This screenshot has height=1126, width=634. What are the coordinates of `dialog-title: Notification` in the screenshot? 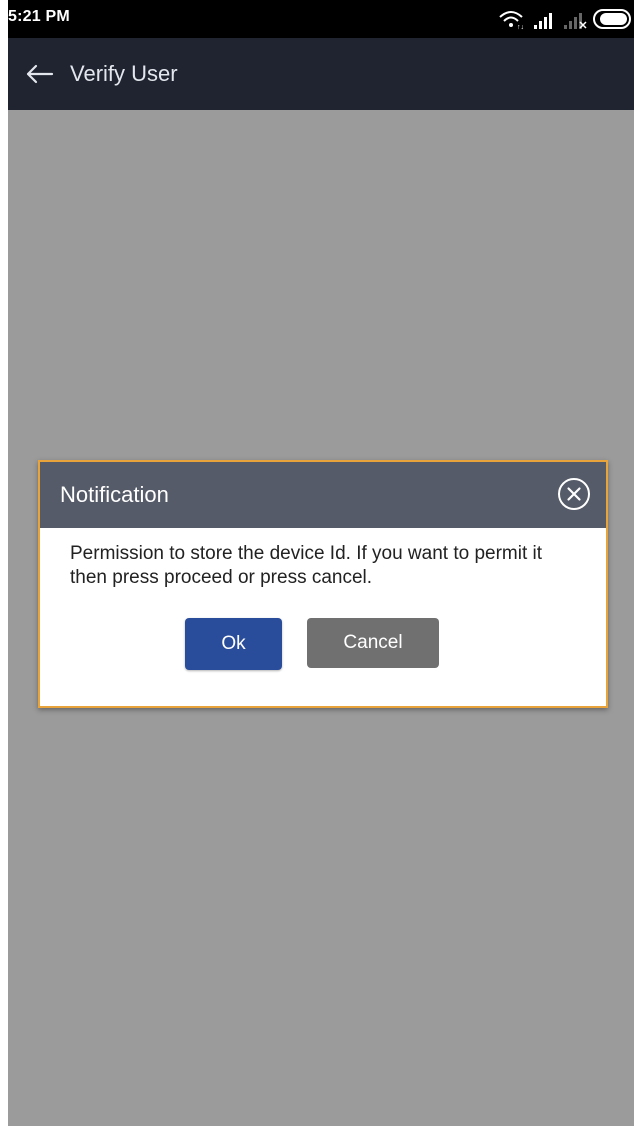 It's located at (114, 494).